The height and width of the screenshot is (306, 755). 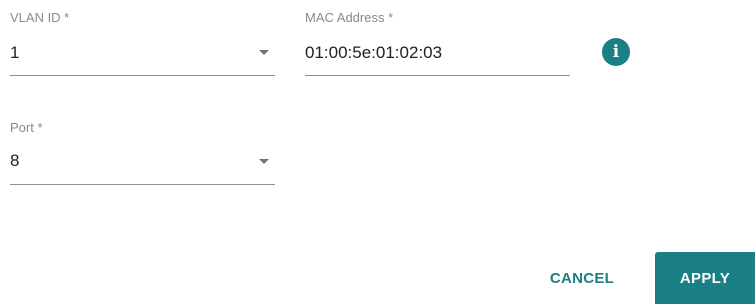 I want to click on port-value: 8, so click(x=14, y=161).